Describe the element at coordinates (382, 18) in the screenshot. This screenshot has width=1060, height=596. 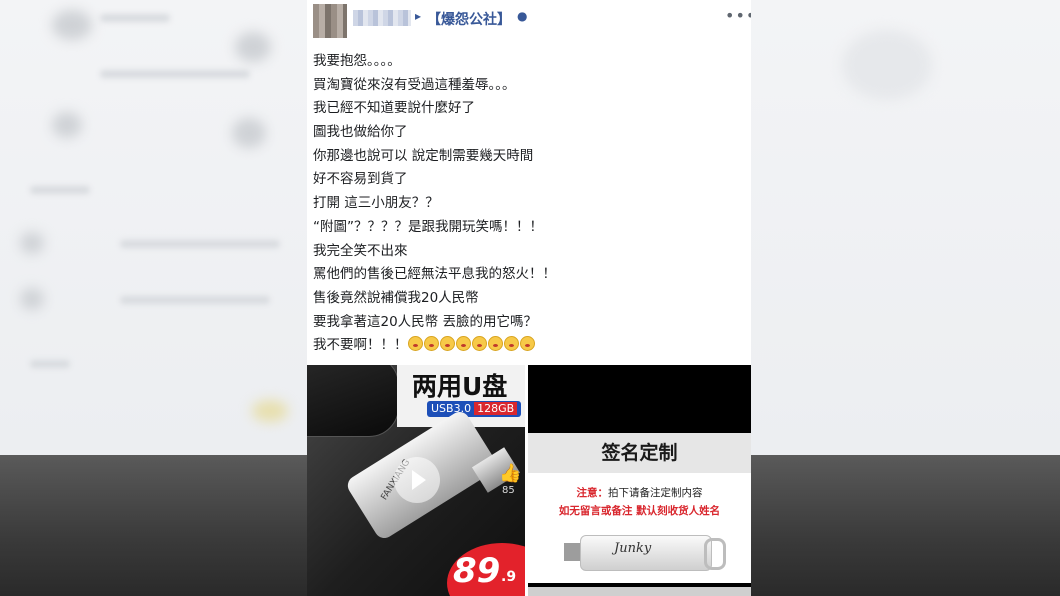
I see `author-name-pixelated` at that location.